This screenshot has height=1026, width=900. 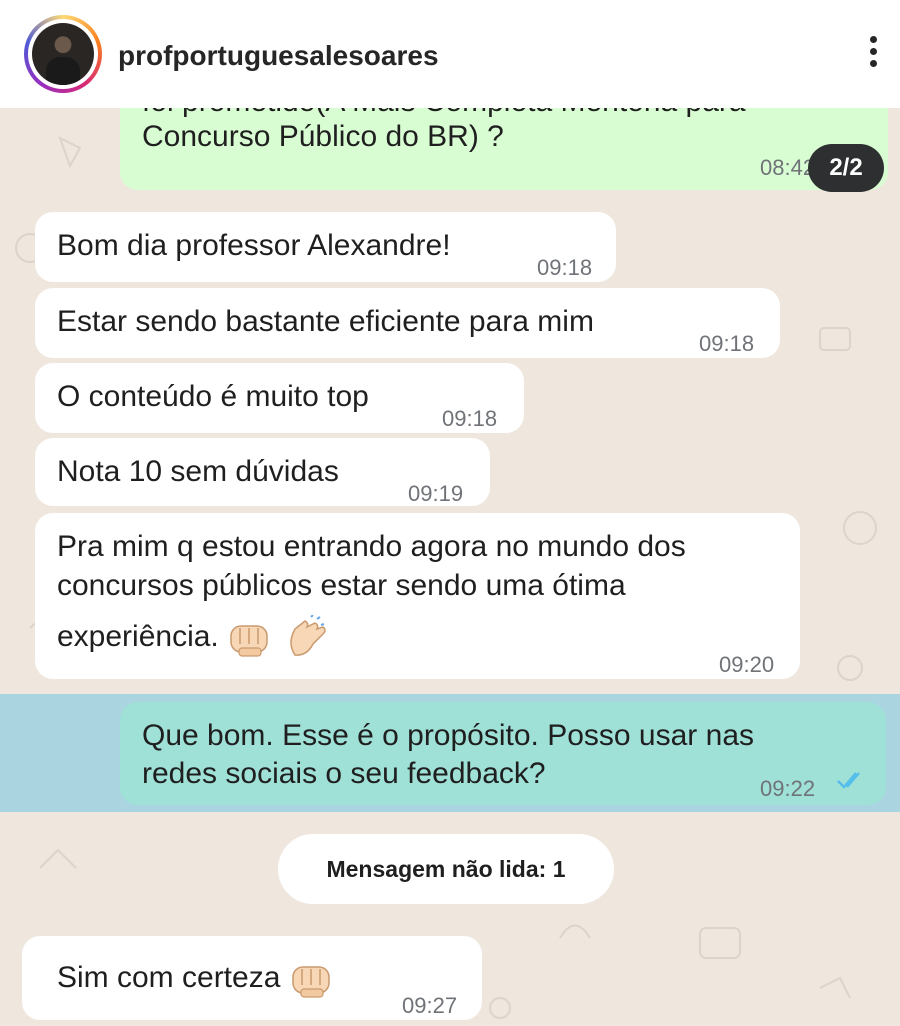 What do you see at coordinates (278, 56) in the screenshot?
I see `username: profportuguesalesoares` at bounding box center [278, 56].